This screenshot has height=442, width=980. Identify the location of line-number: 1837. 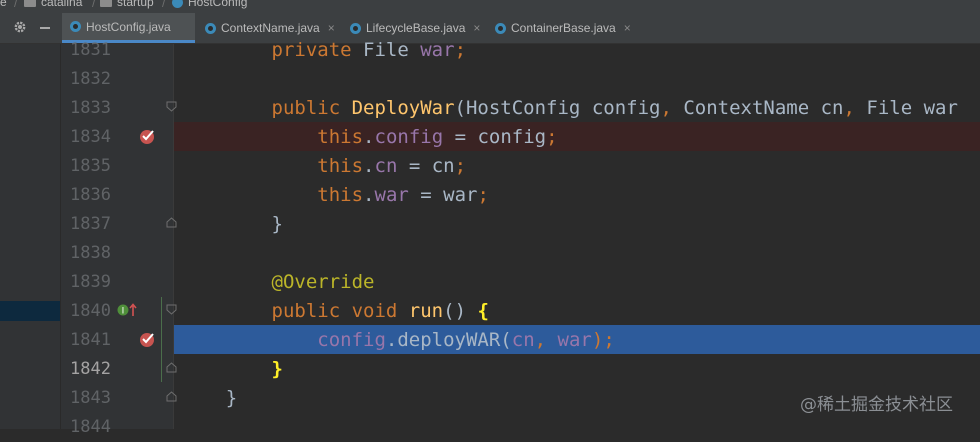
(90, 224).